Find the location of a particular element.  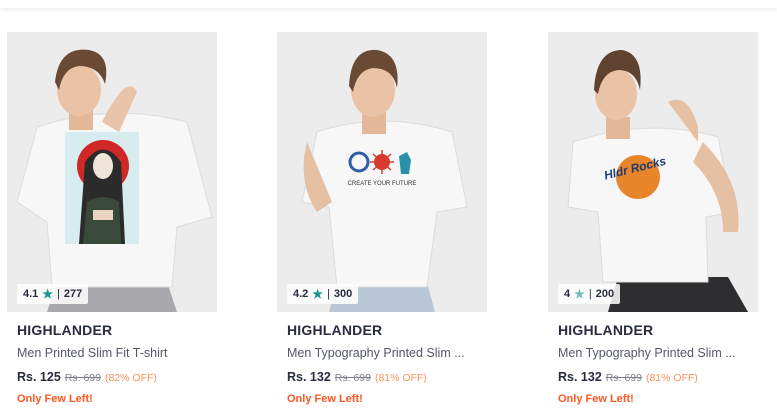

product-title: Men Printed Slim Fit T-shirt is located at coordinates (113, 353).